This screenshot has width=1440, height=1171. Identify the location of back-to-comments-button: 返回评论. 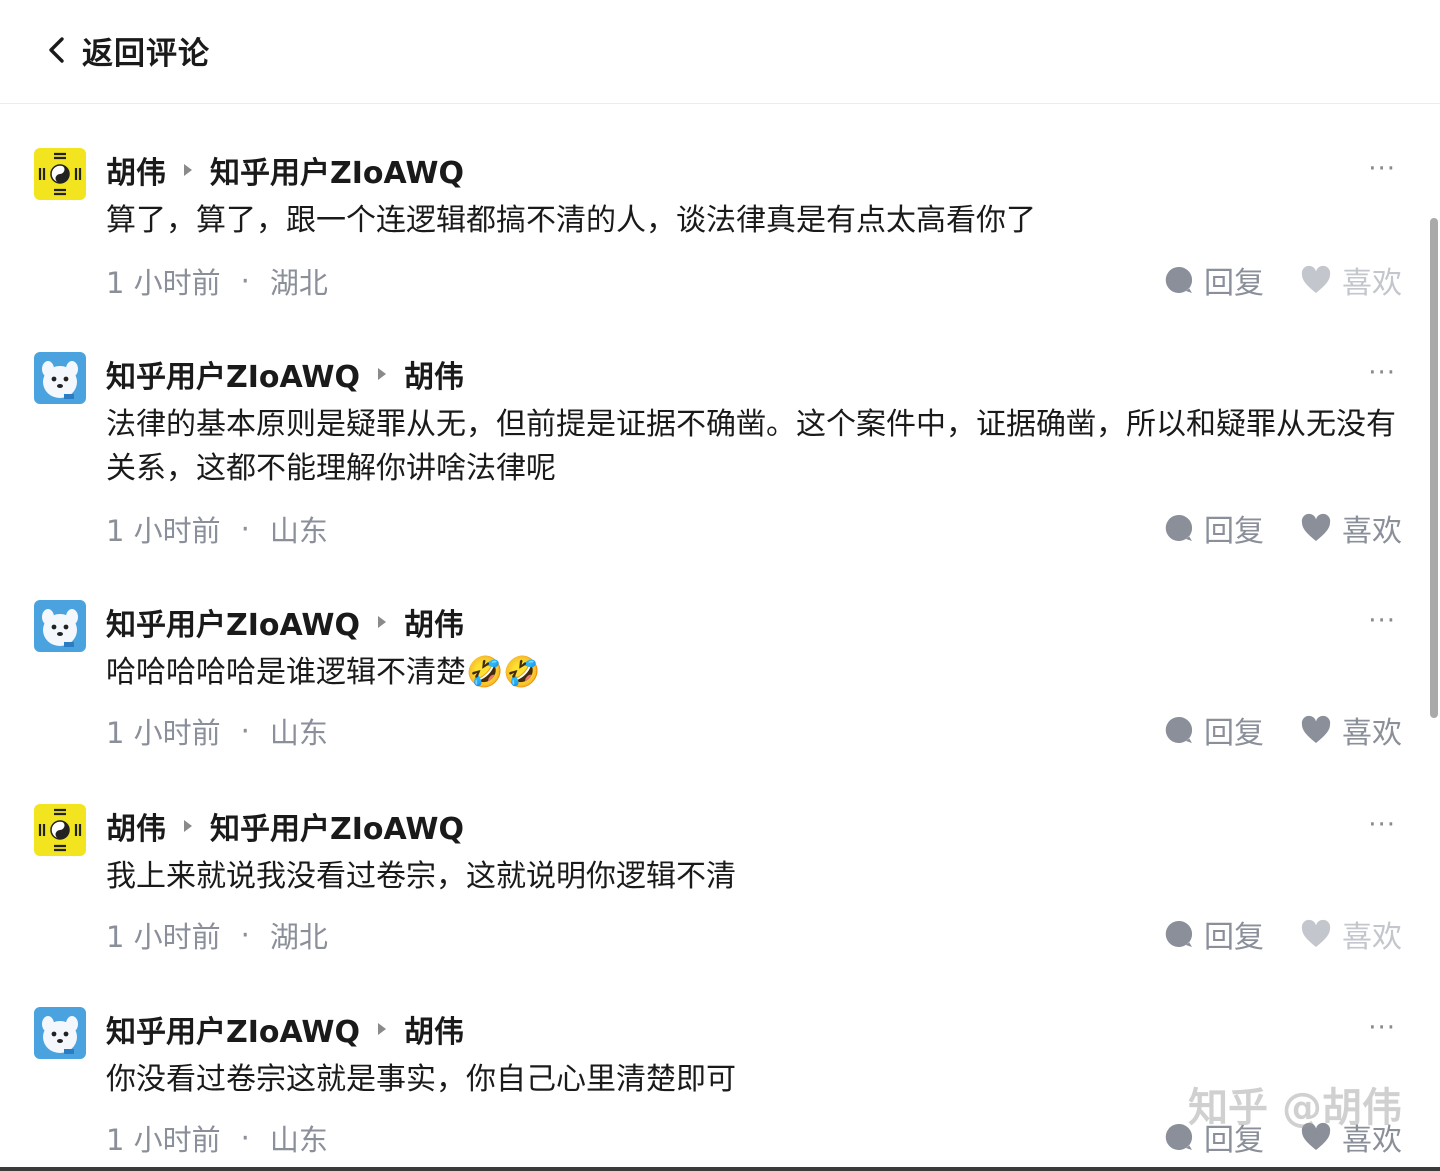
(127, 50).